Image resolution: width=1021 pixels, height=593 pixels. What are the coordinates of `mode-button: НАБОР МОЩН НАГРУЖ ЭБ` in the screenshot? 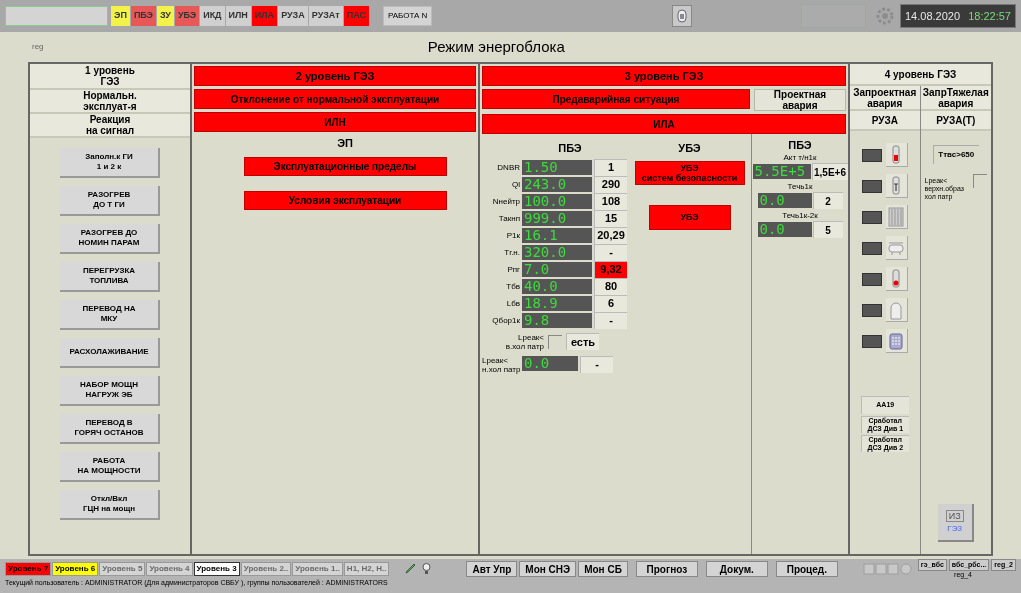 It's located at (110, 391).